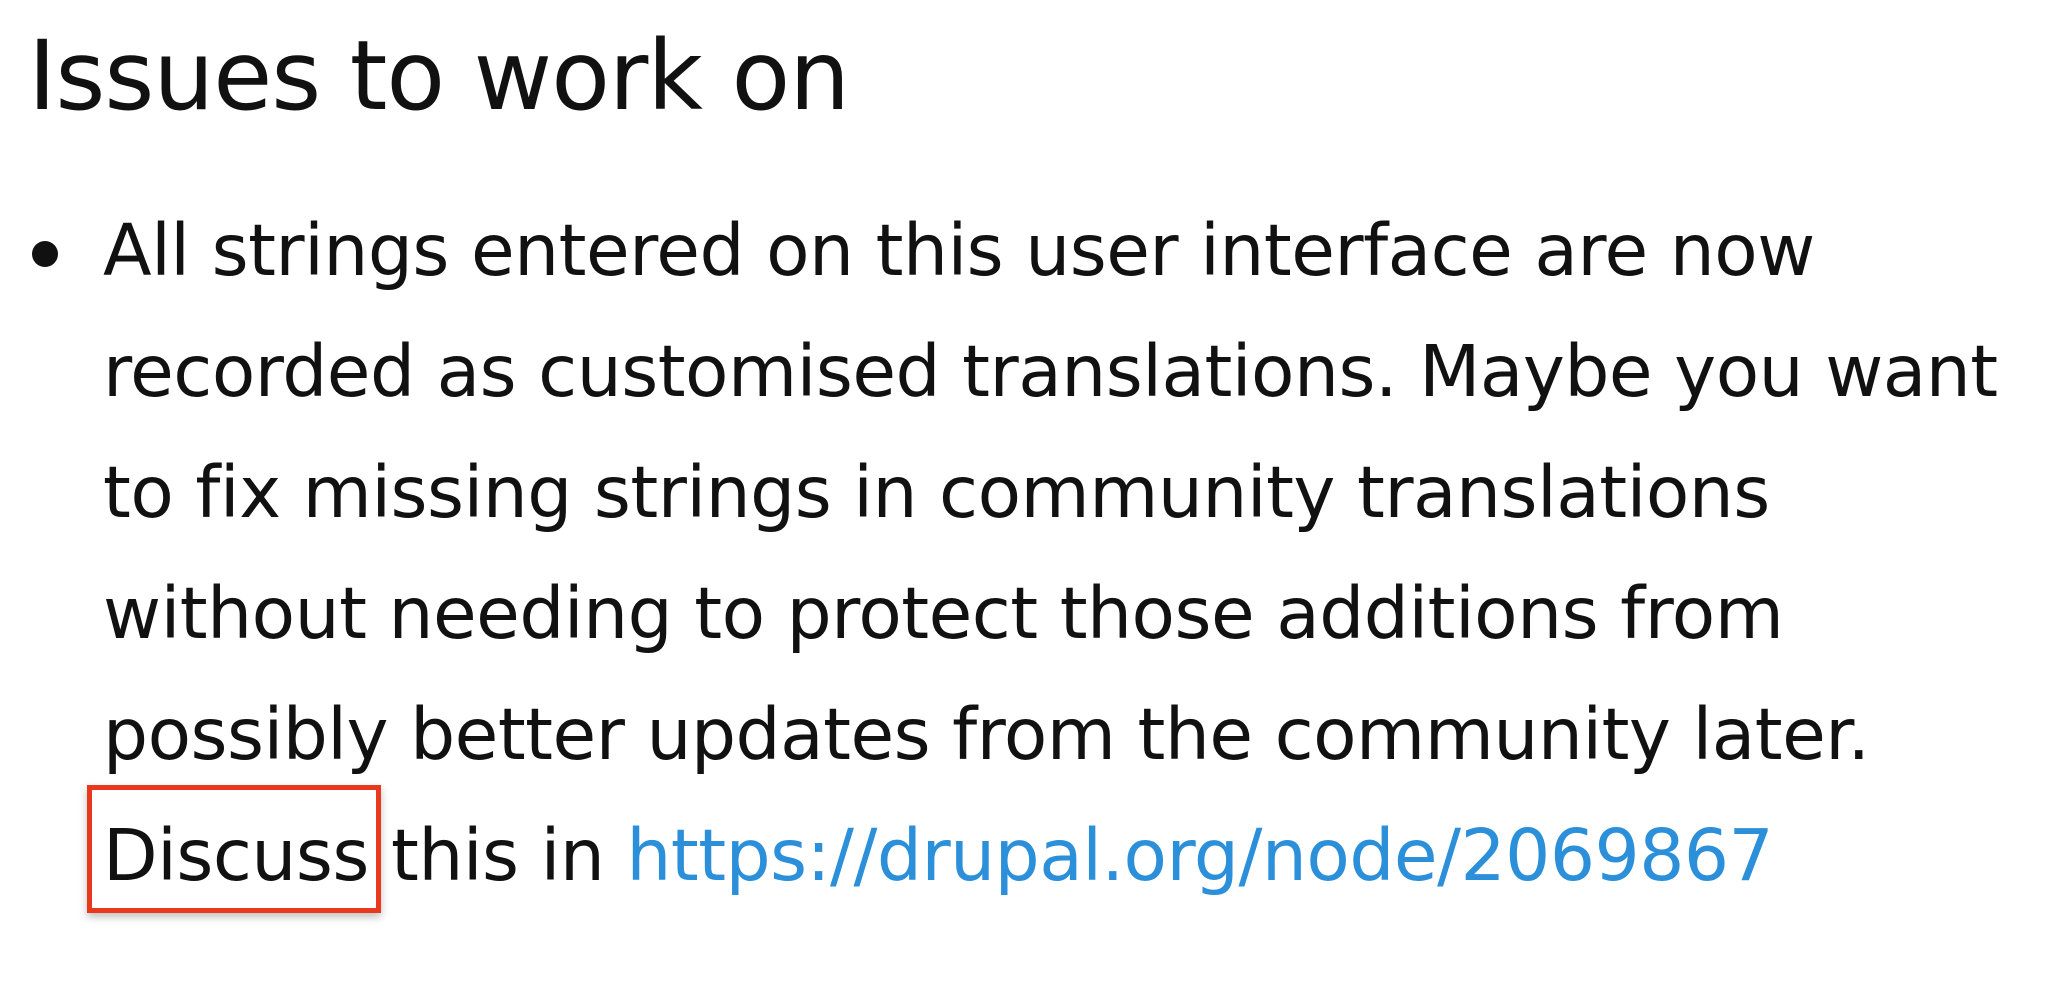 The width and height of the screenshot is (2066, 1000). I want to click on discuss-text: Discuss, so click(236, 855).